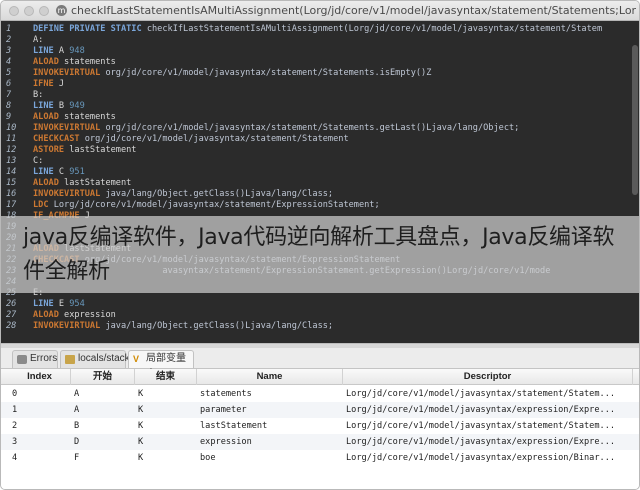 This screenshot has width=640, height=490. Describe the element at coordinates (15, 426) in the screenshot. I see `table-cell: 2` at that location.